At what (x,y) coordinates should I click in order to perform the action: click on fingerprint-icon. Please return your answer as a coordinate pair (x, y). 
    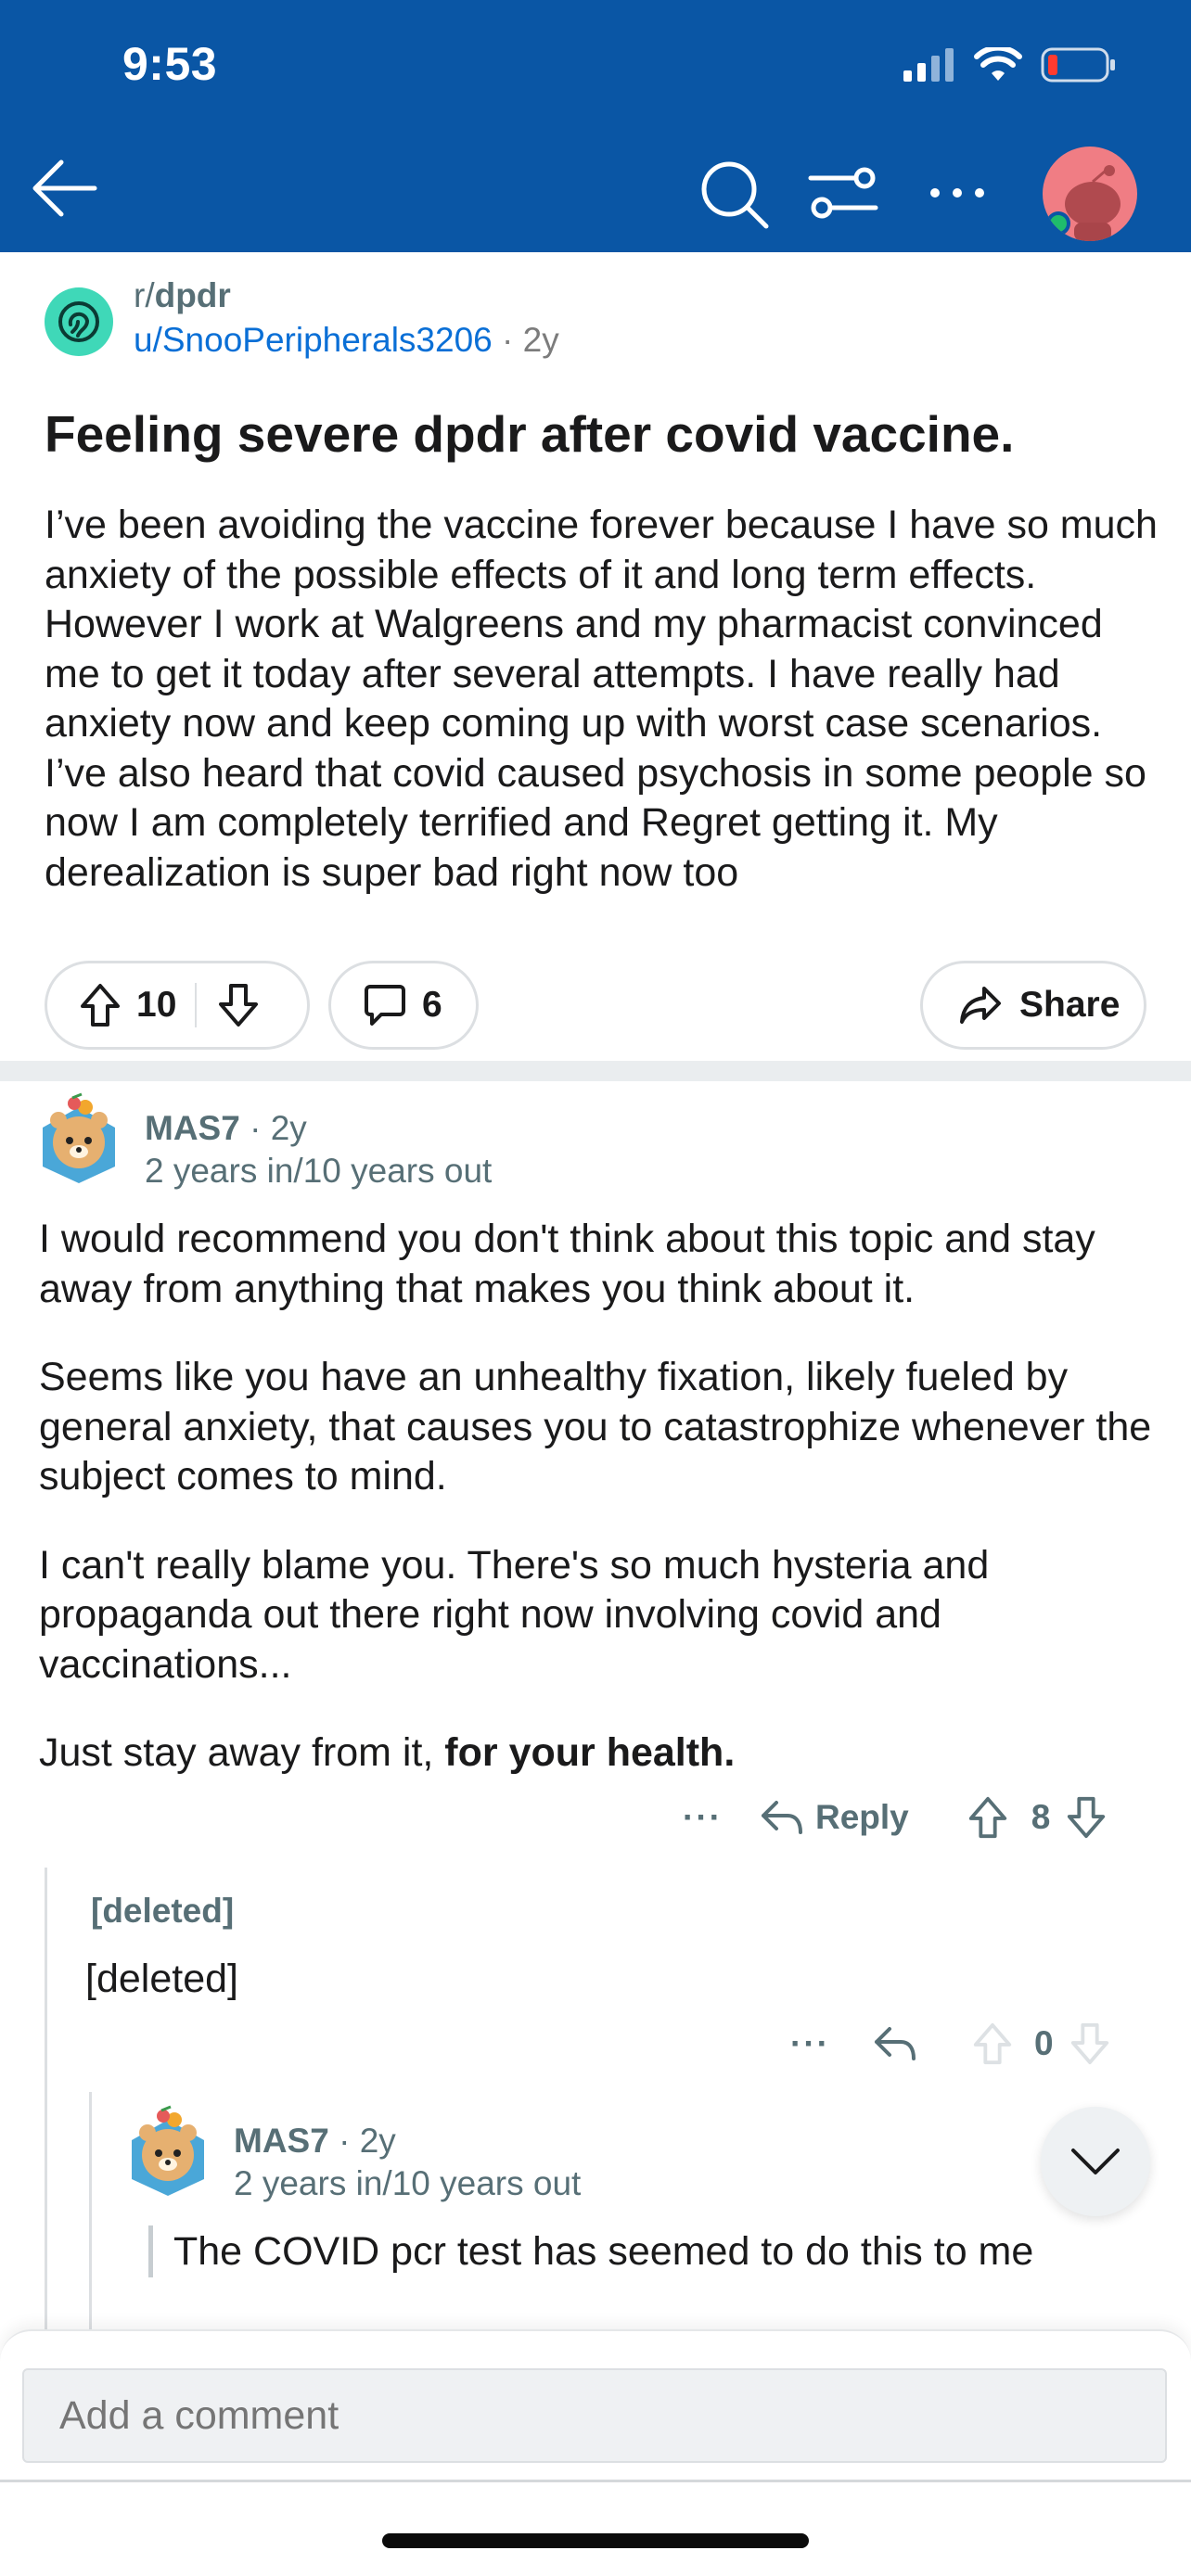
    Looking at the image, I should click on (79, 321).